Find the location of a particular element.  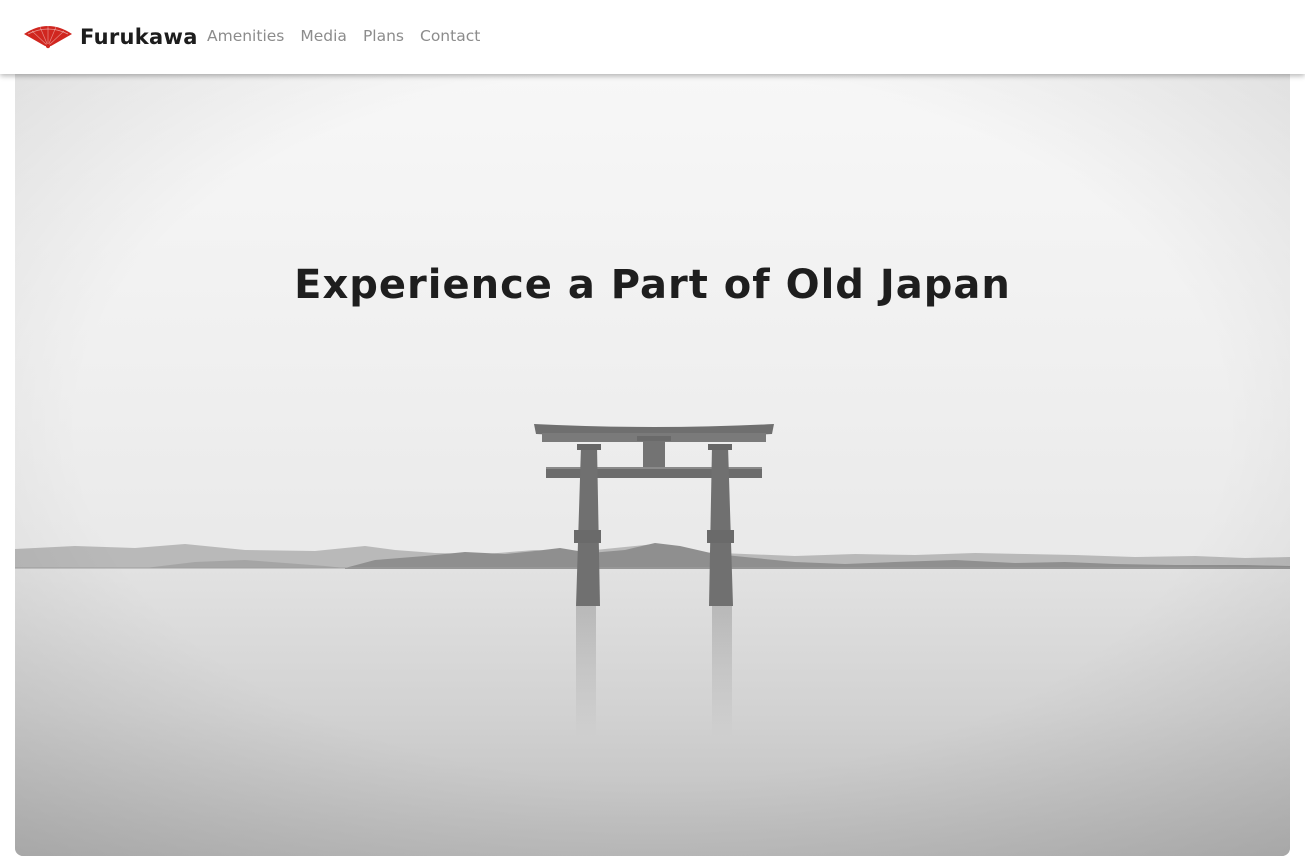

brand-link: Furukawa is located at coordinates (110, 37).